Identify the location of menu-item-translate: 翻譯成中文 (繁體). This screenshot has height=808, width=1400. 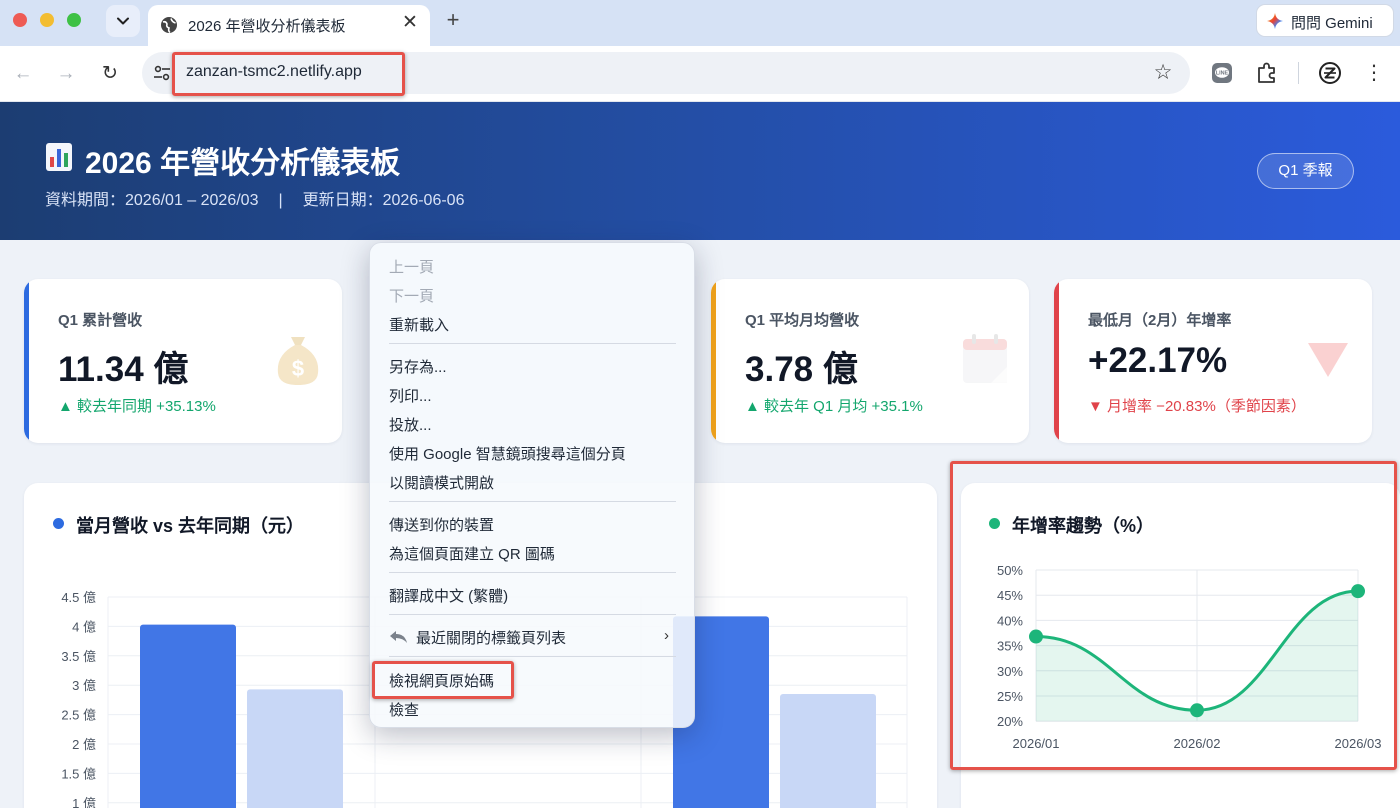
(448, 595).